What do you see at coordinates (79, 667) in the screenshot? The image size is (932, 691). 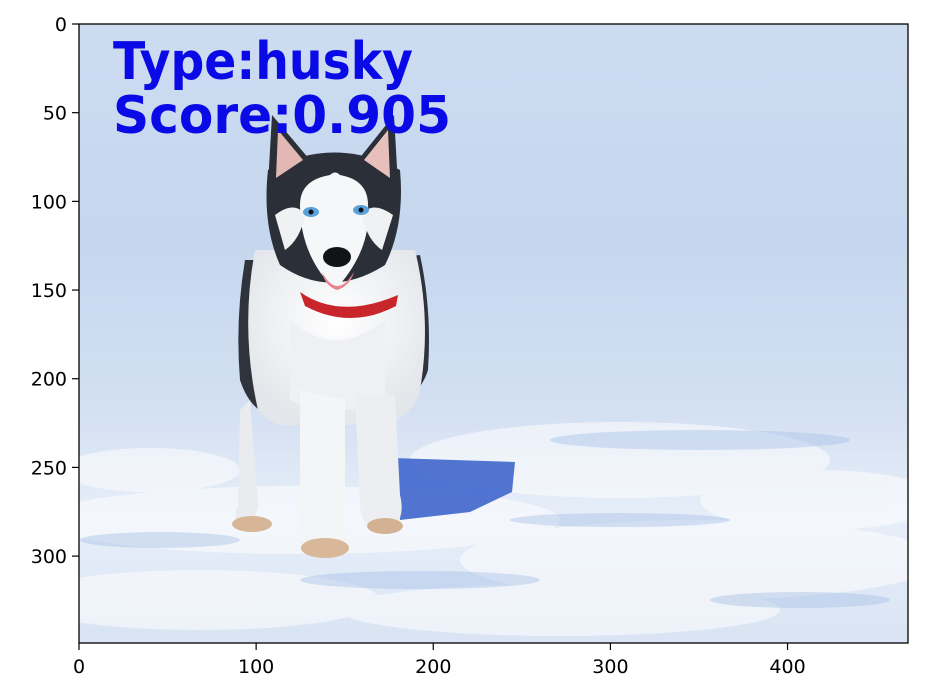 I see `x-tick-label: 0` at bounding box center [79, 667].